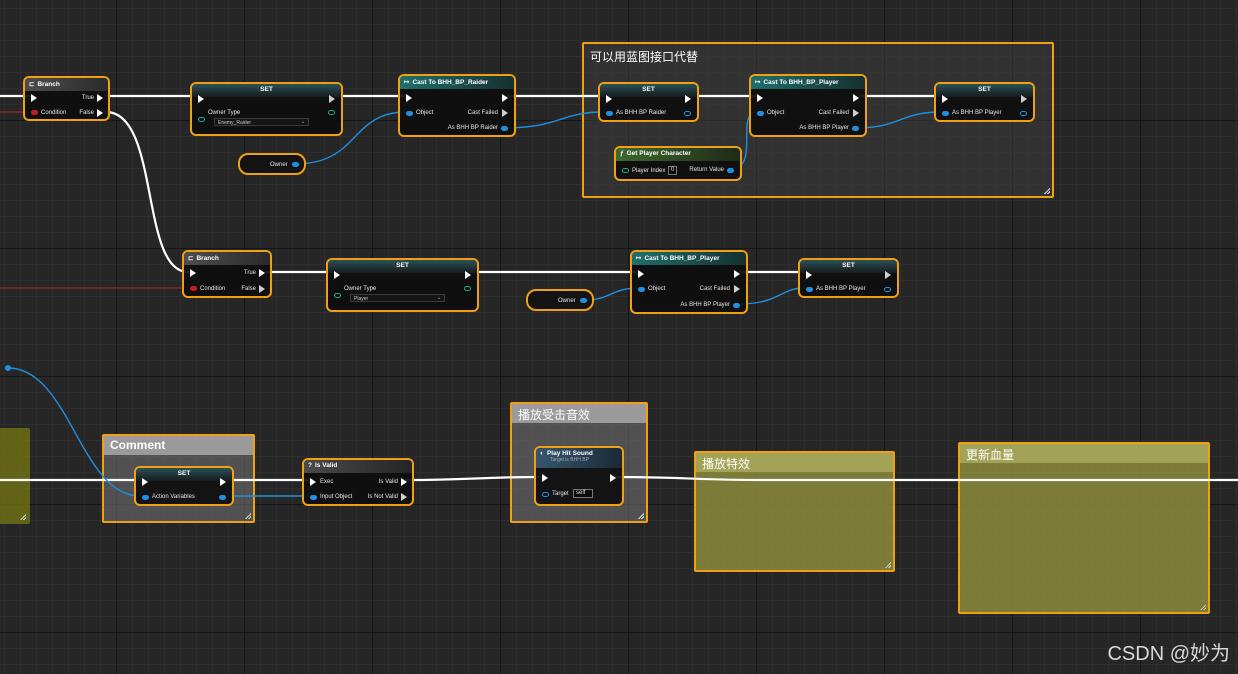  What do you see at coordinates (331, 112) in the screenshot?
I see `enum-out-pin` at bounding box center [331, 112].